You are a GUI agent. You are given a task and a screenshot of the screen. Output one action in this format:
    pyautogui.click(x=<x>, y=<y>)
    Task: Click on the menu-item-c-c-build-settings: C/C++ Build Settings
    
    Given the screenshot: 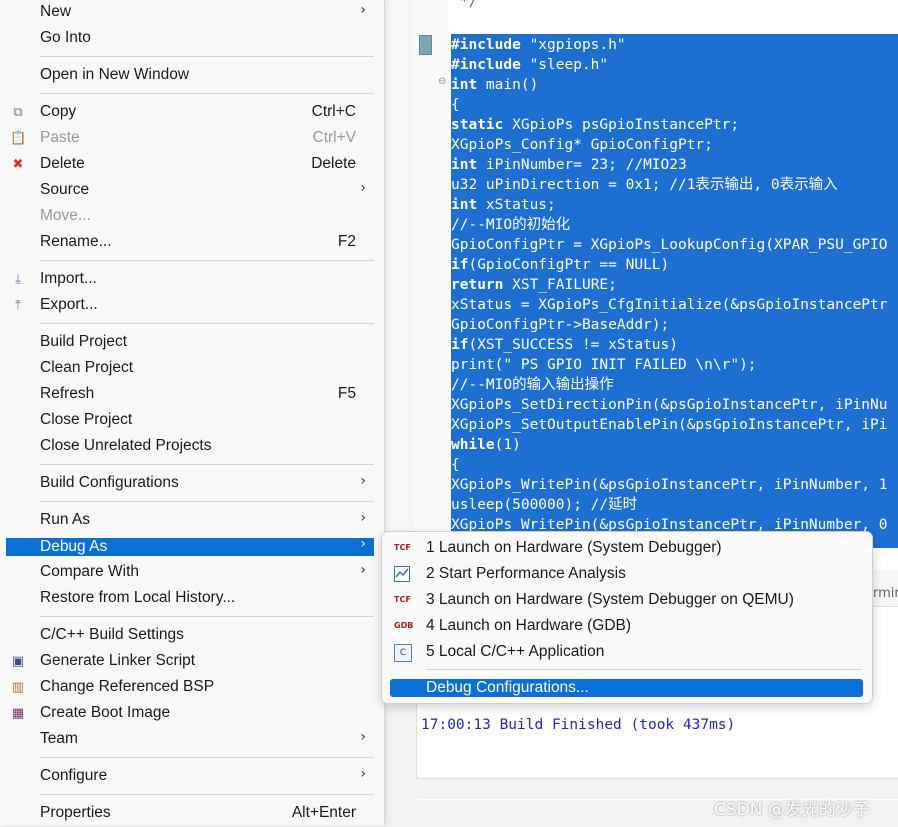 What is the action you would take?
    pyautogui.click(x=190, y=636)
    